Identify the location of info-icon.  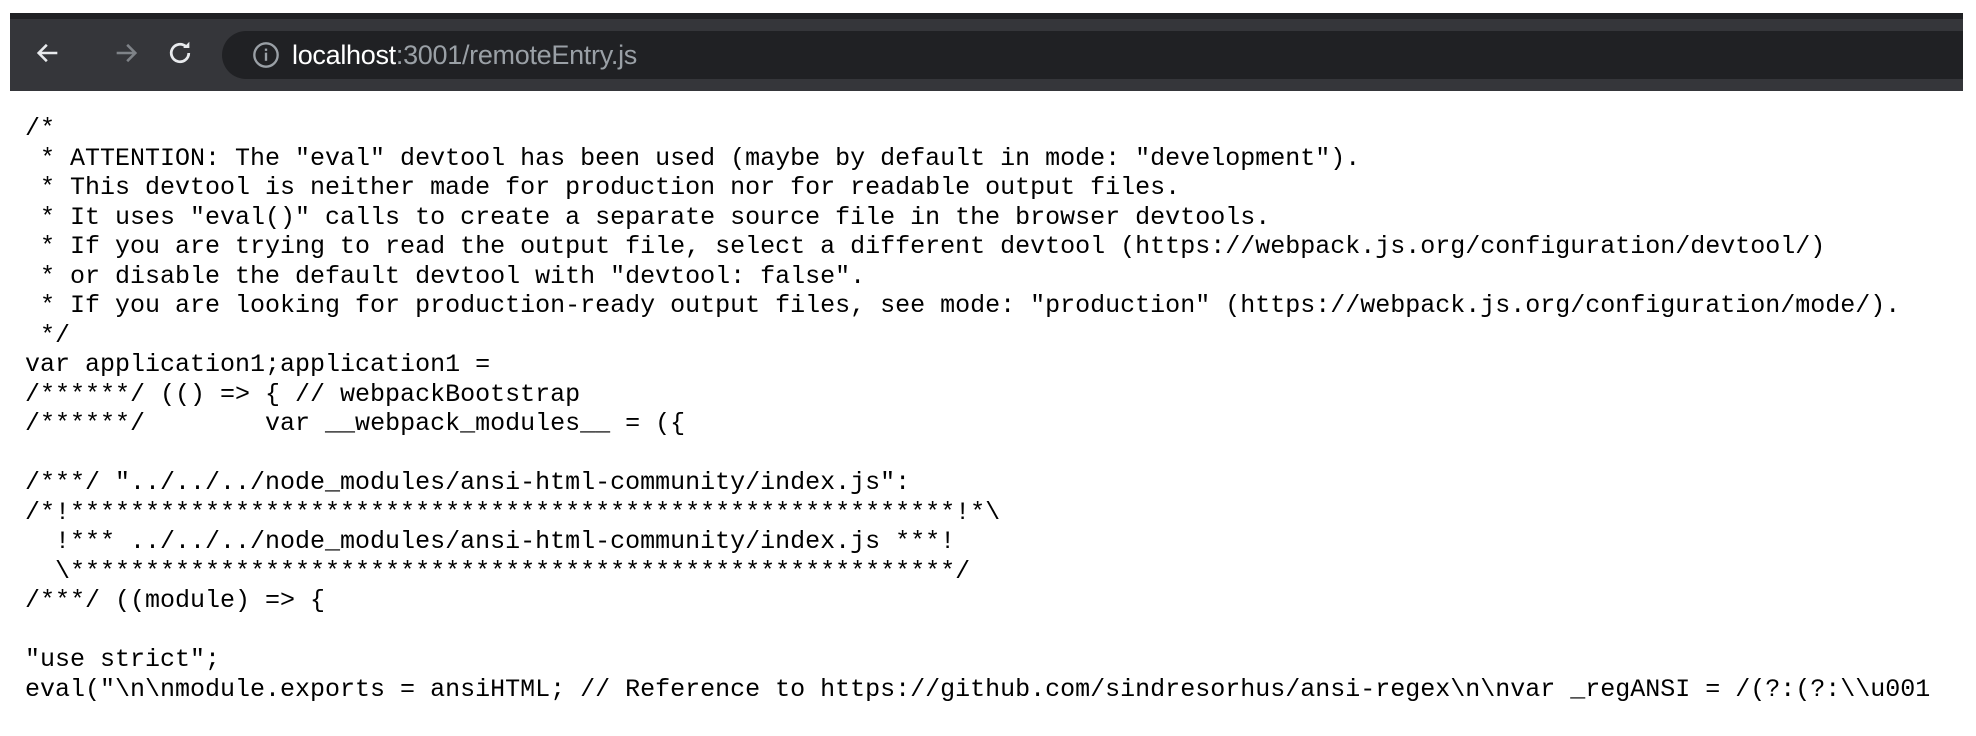
(266, 55).